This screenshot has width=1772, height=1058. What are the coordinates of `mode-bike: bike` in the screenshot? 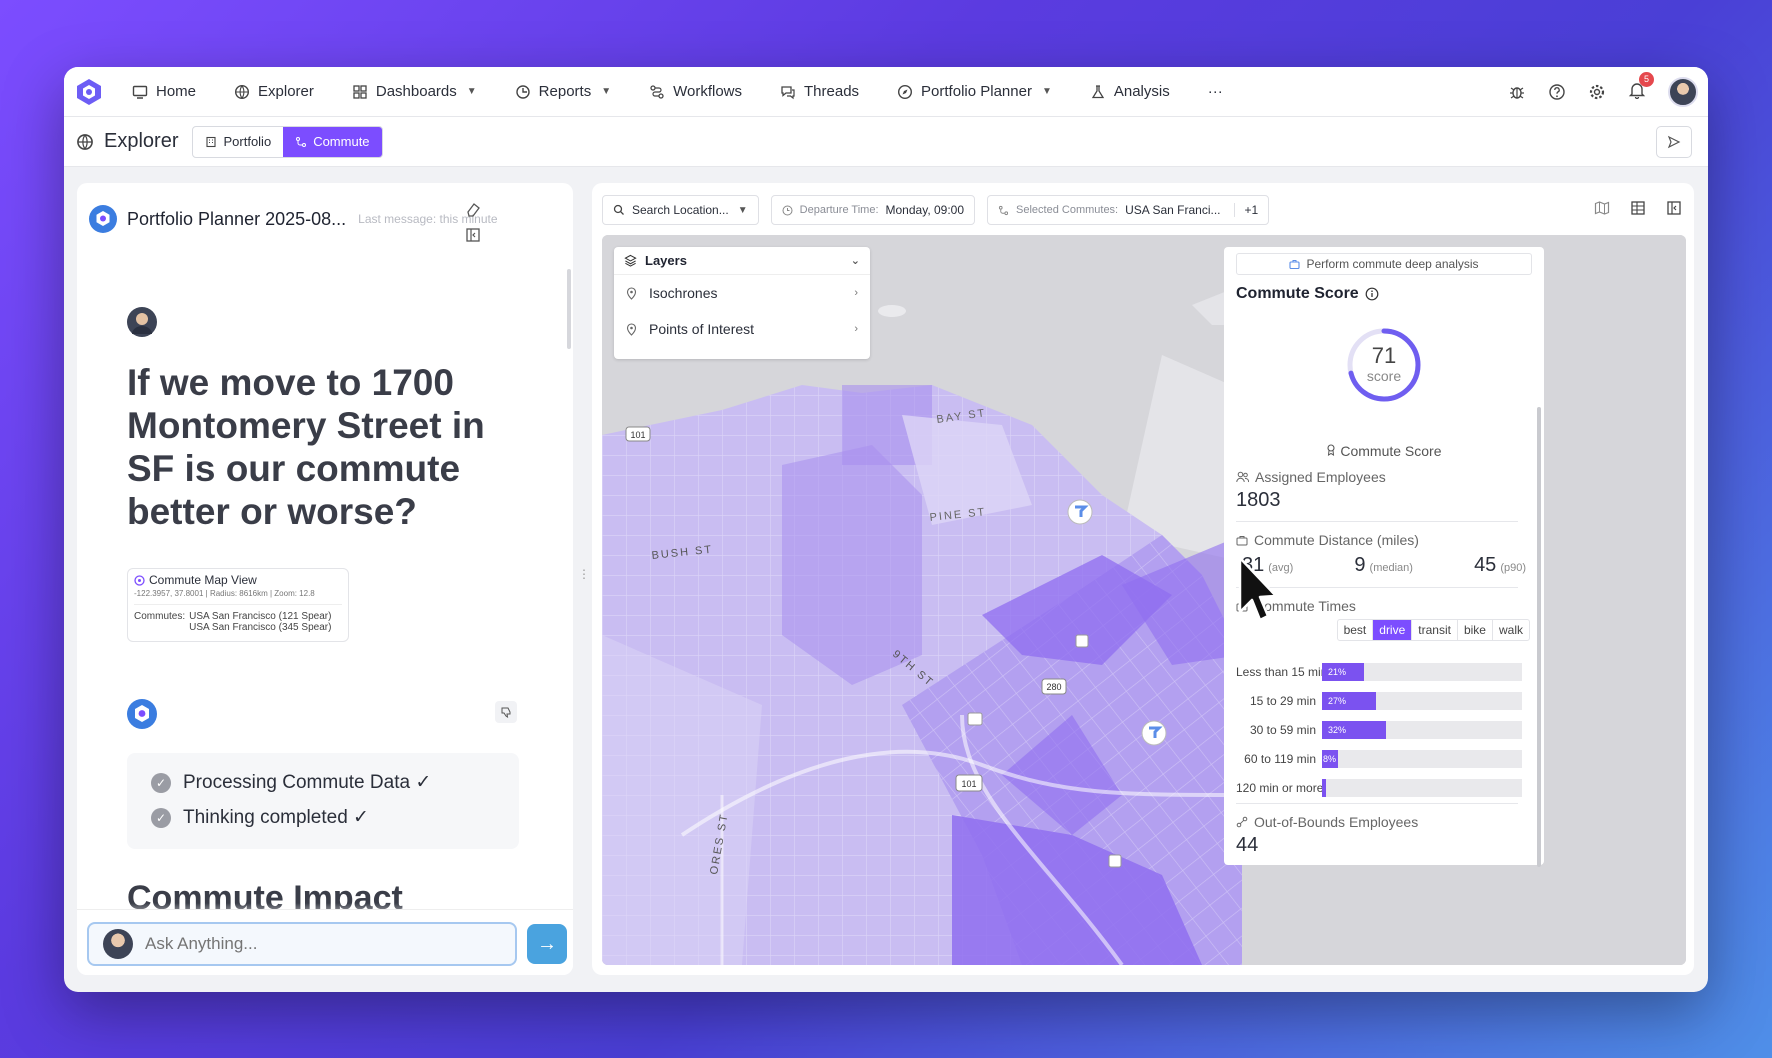 It's located at (1474, 630).